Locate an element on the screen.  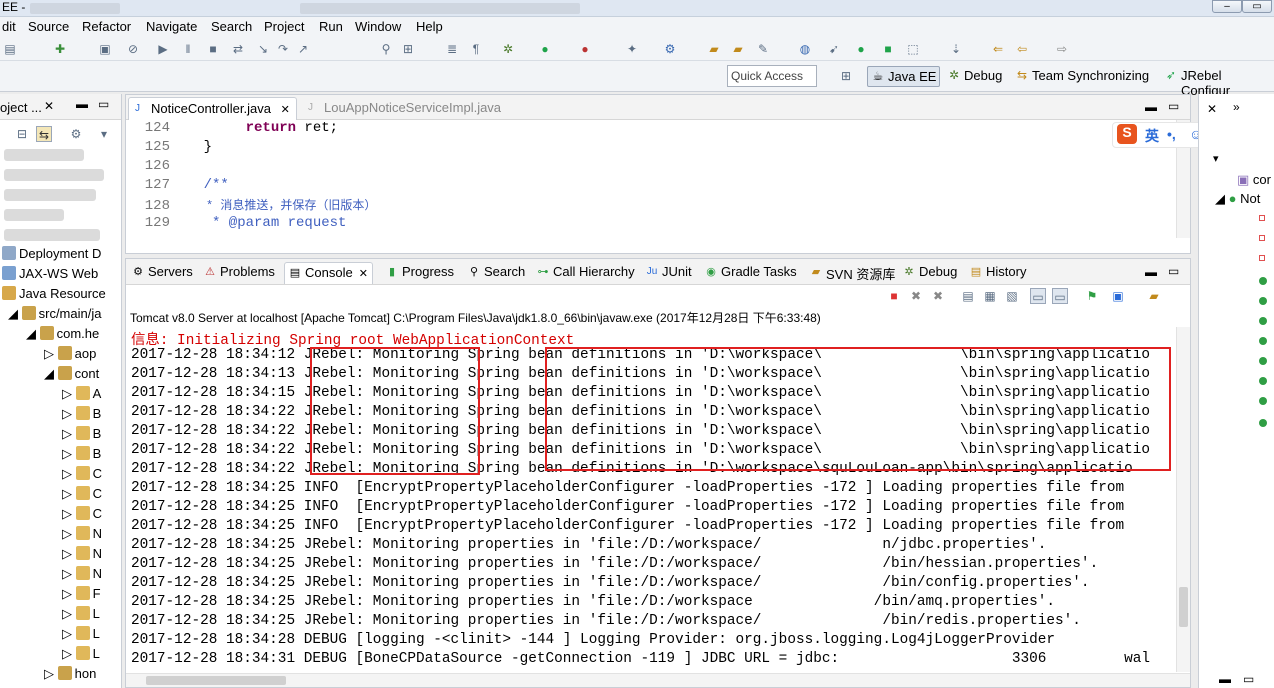
menu-search: Search is located at coordinates (231, 26).